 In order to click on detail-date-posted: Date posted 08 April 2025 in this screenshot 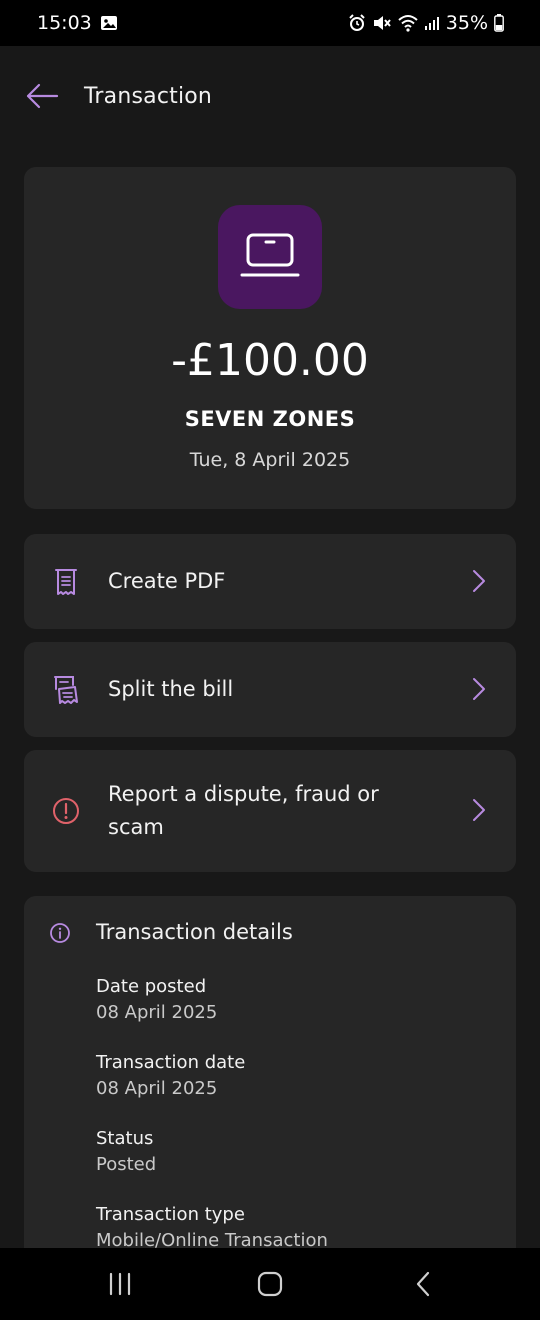, I will do `click(156, 1000)`.